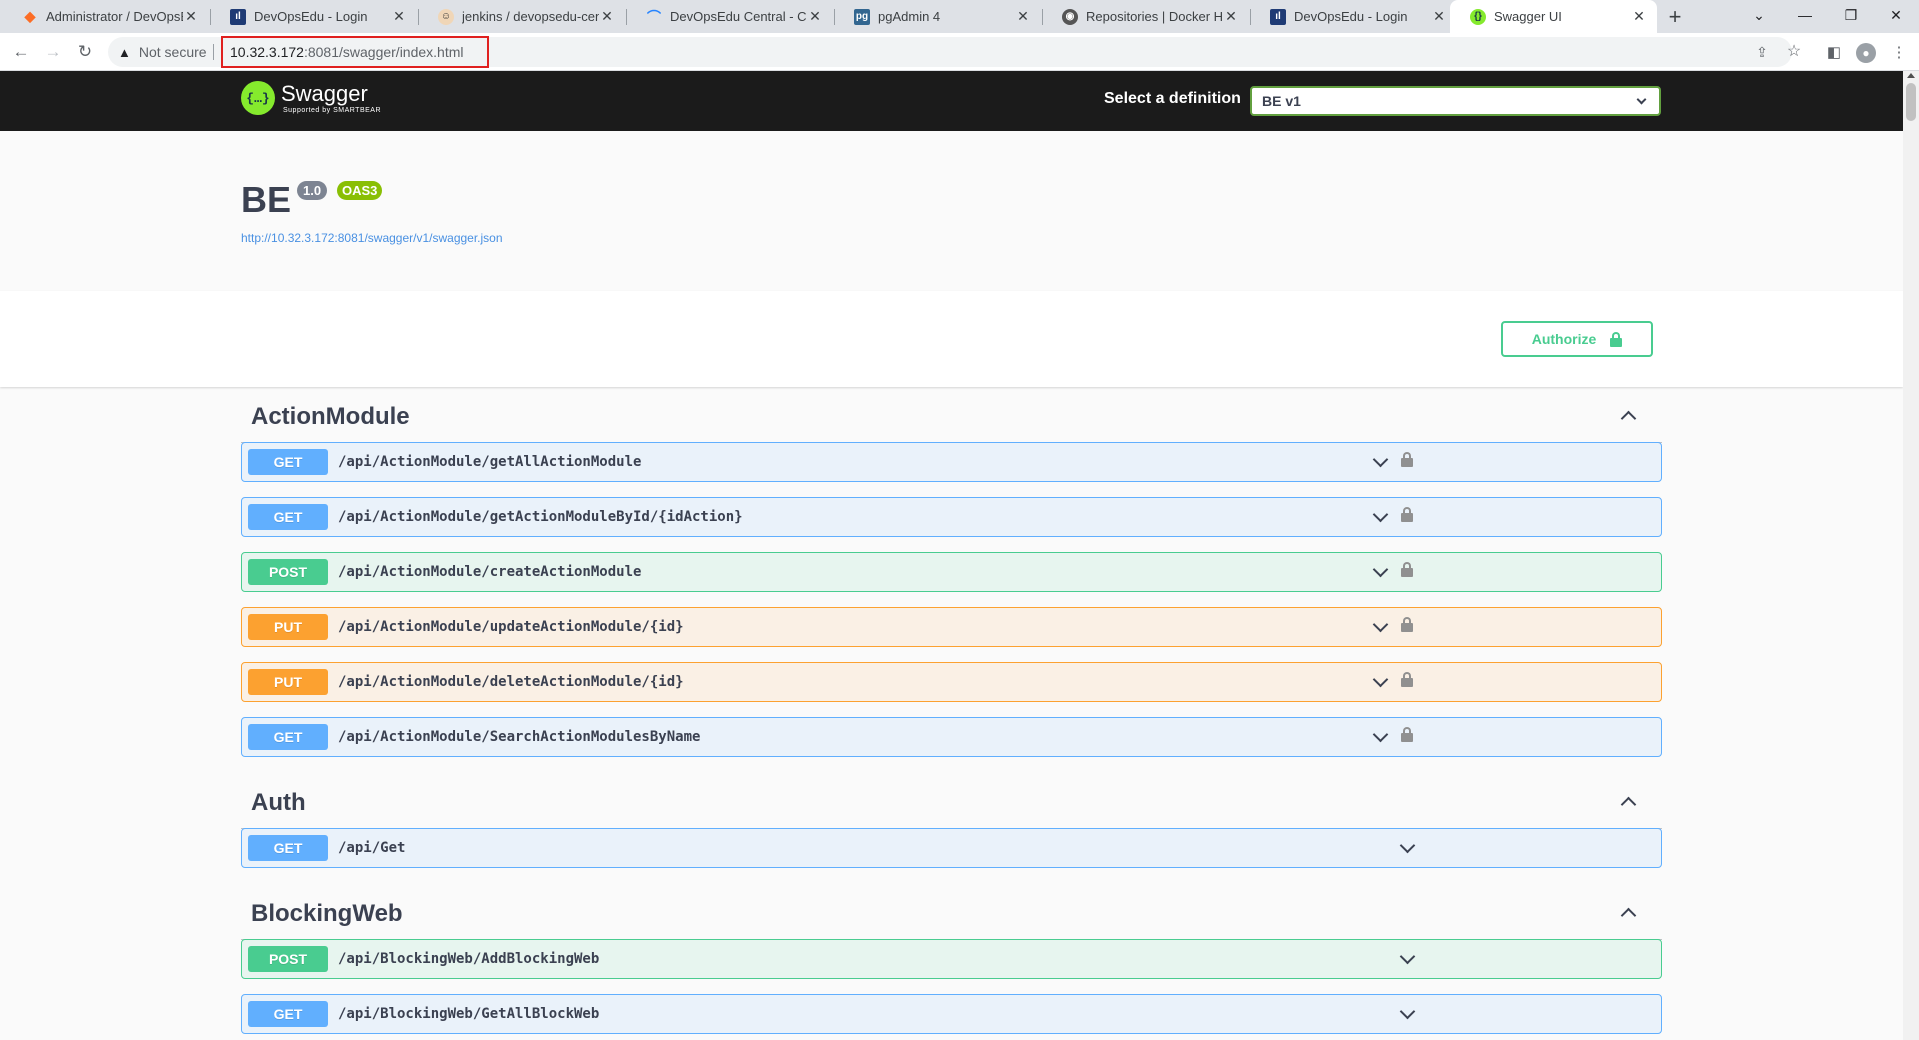  What do you see at coordinates (327, 913) in the screenshot?
I see `tag-title: BlockingWeb` at bounding box center [327, 913].